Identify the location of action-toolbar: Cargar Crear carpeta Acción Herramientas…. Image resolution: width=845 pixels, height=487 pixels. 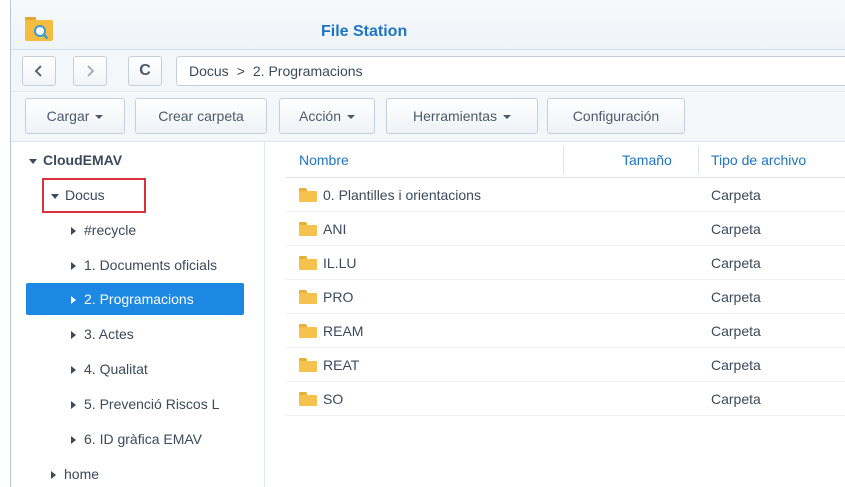
(428, 117).